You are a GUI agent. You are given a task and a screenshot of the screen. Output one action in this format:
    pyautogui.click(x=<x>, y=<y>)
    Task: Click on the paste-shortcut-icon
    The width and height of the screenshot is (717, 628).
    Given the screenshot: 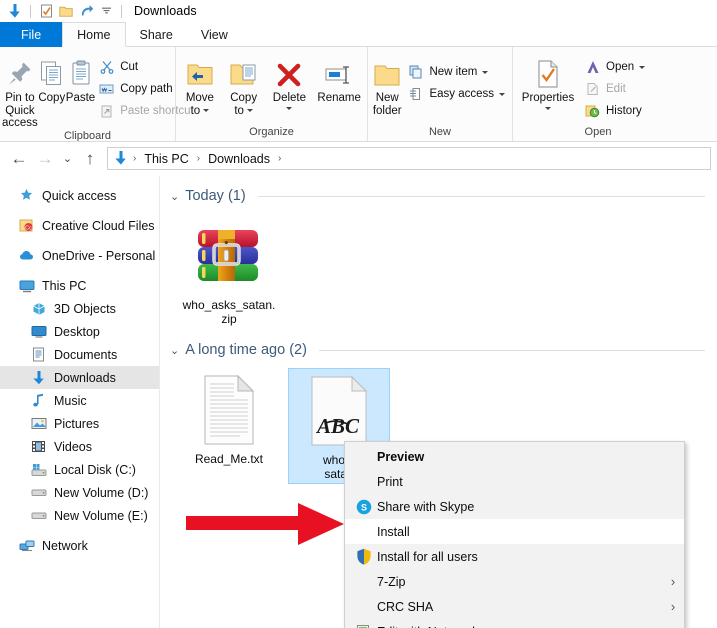 What is the action you would take?
    pyautogui.click(x=106, y=111)
    